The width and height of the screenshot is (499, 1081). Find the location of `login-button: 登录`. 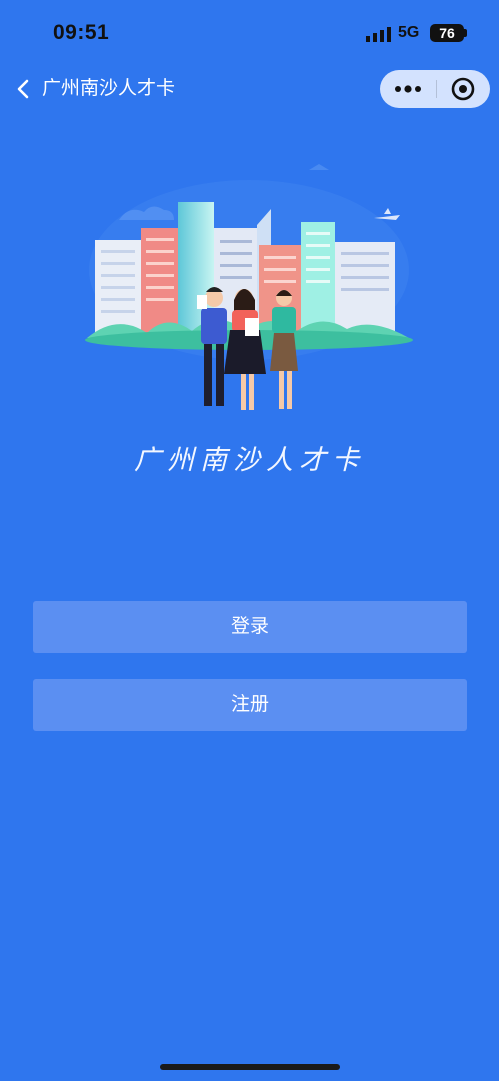

login-button: 登录 is located at coordinates (250, 627).